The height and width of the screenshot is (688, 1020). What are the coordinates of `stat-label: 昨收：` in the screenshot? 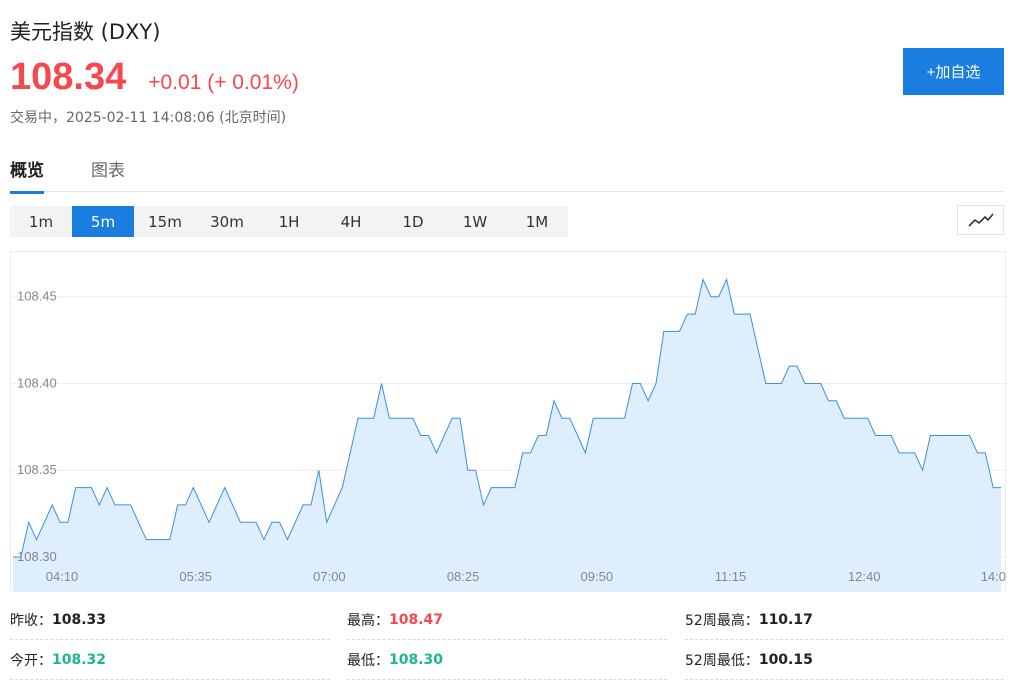 It's located at (31, 620).